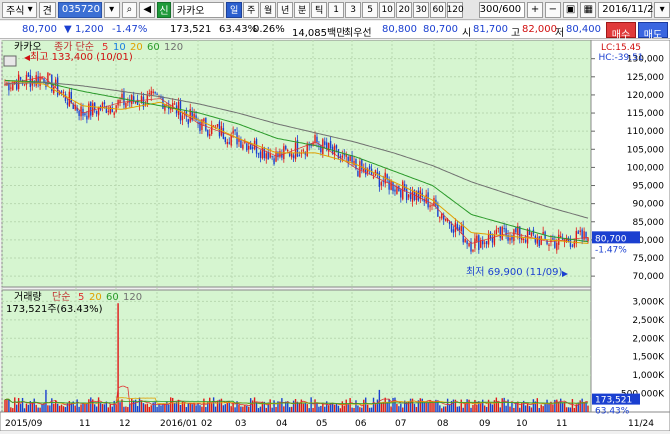  I want to click on period-tab-4: 분, so click(302, 9).